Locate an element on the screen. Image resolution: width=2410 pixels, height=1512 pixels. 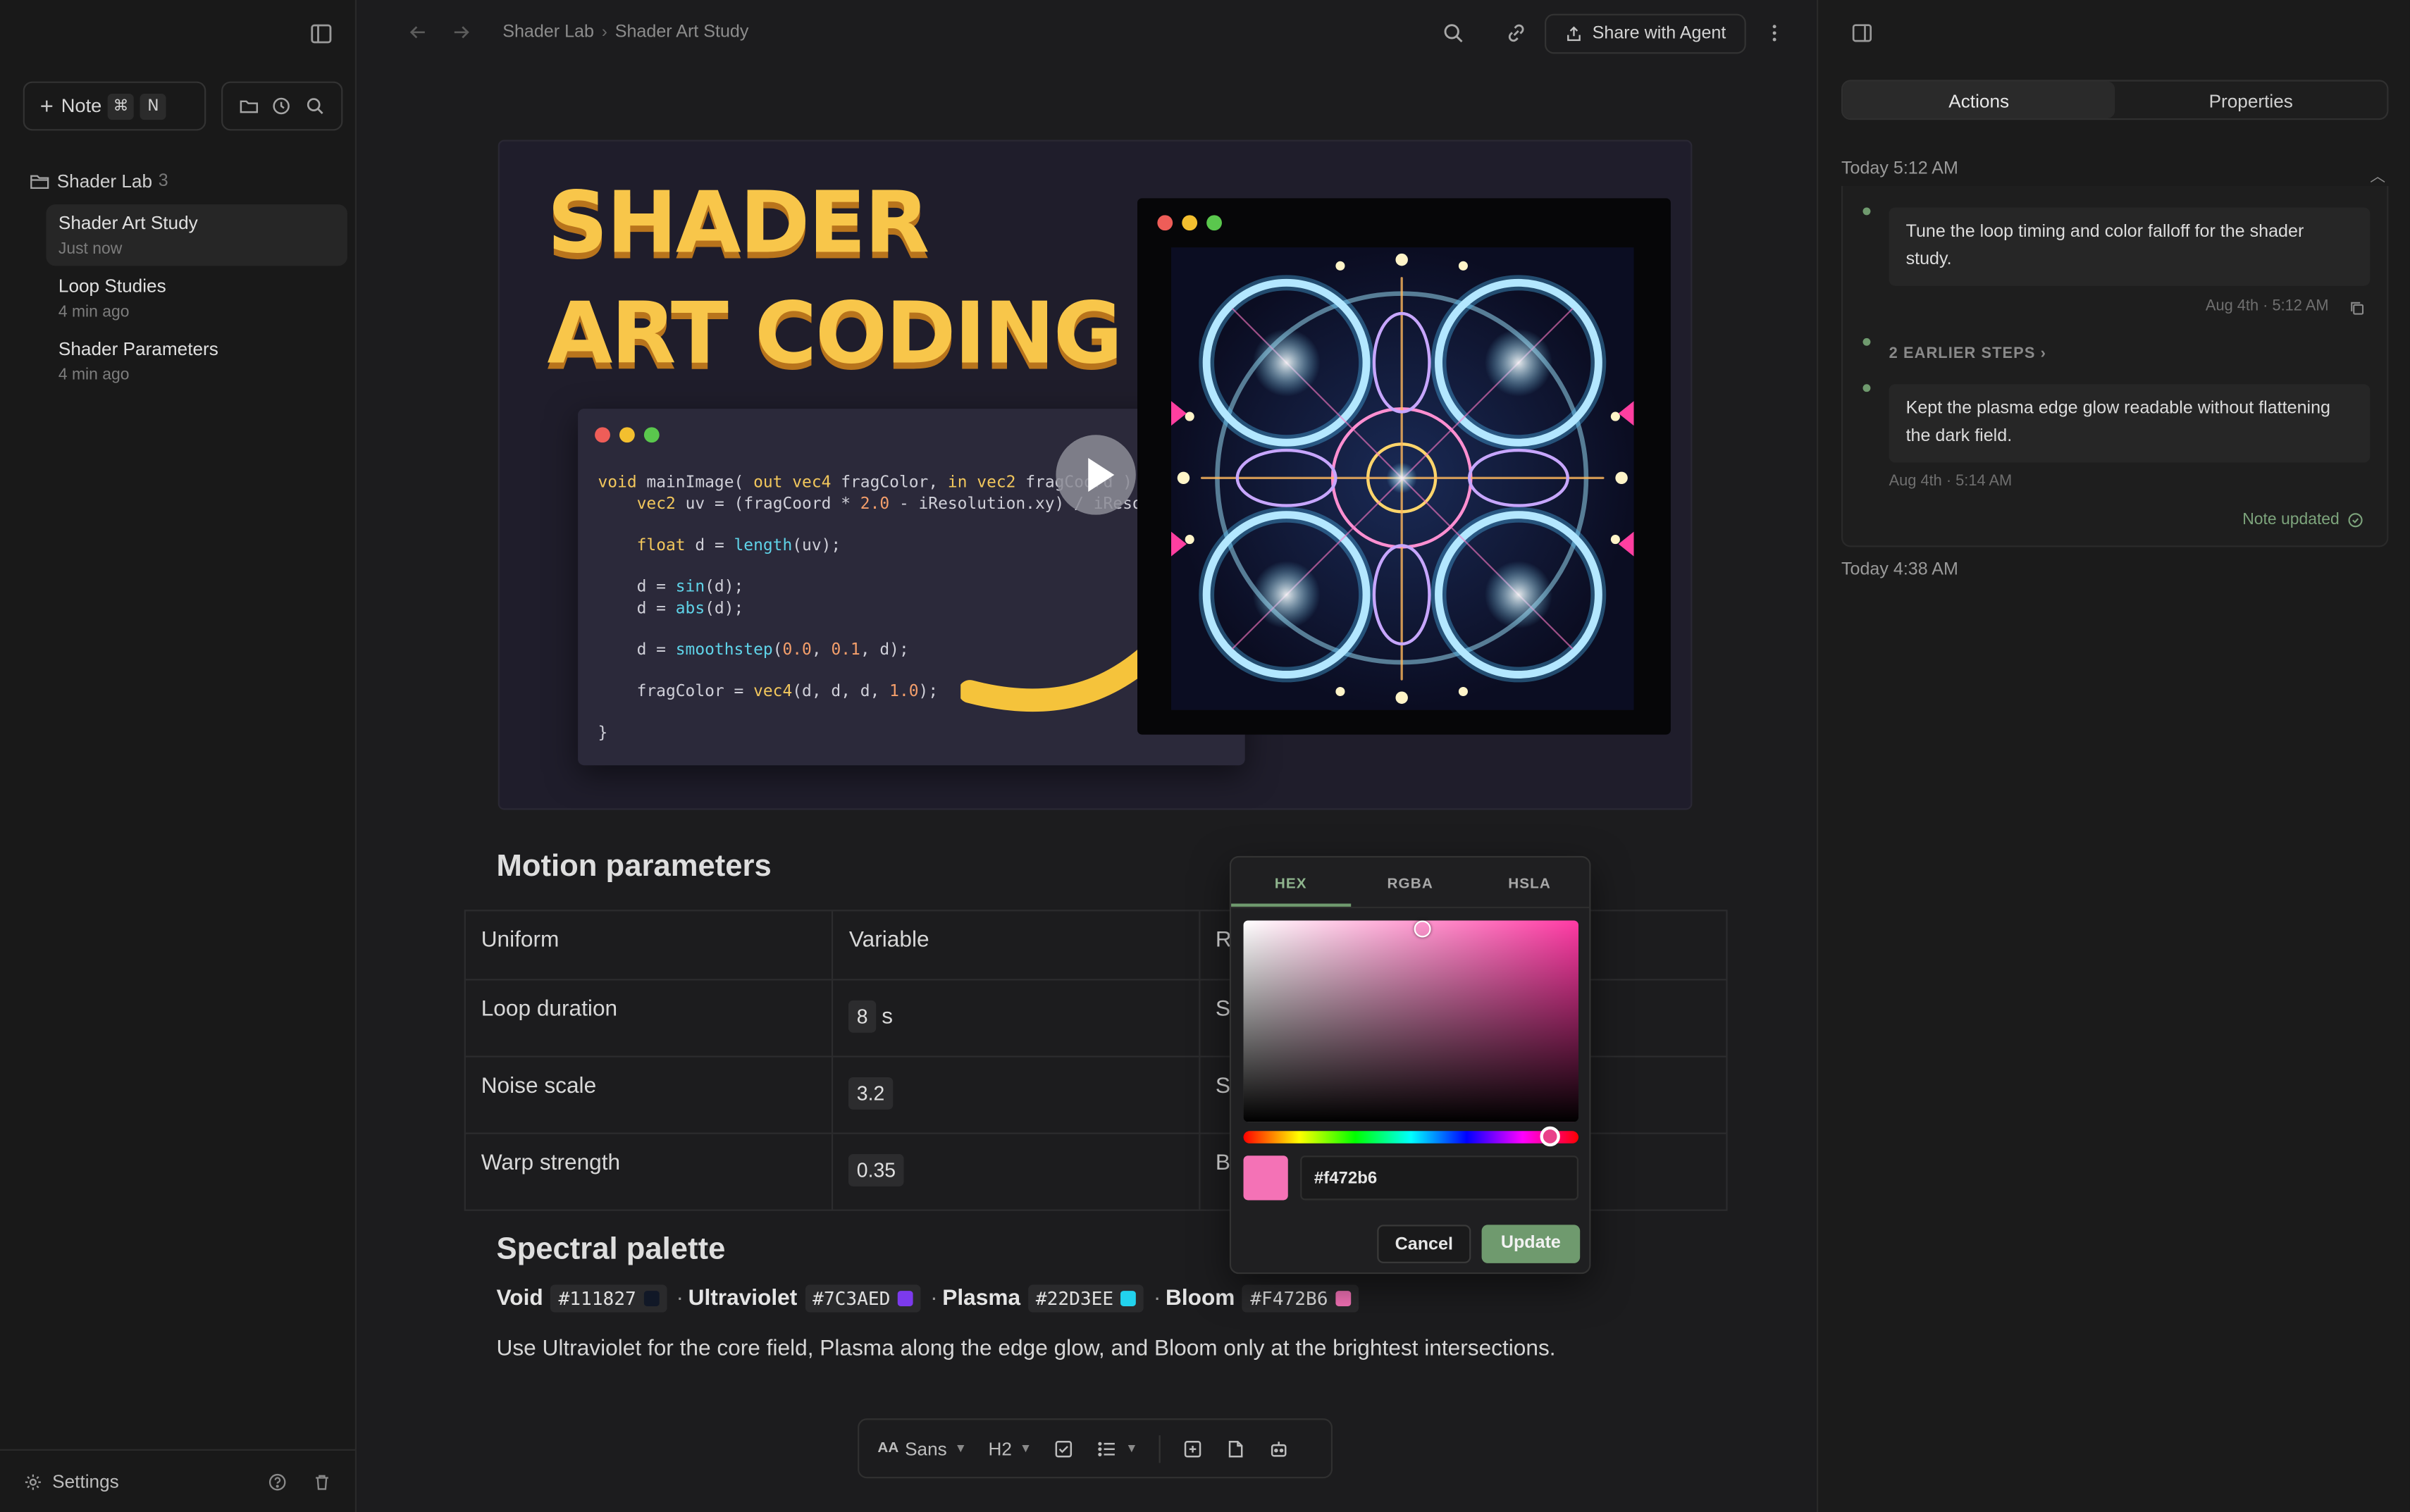
sidebar-toggle-icon is located at coordinates (321, 34).